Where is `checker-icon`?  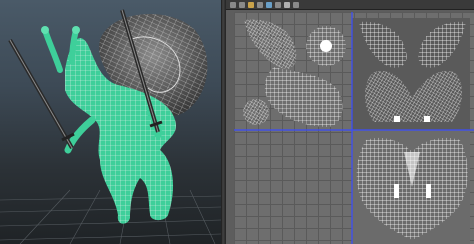 checker-icon is located at coordinates (260, 4).